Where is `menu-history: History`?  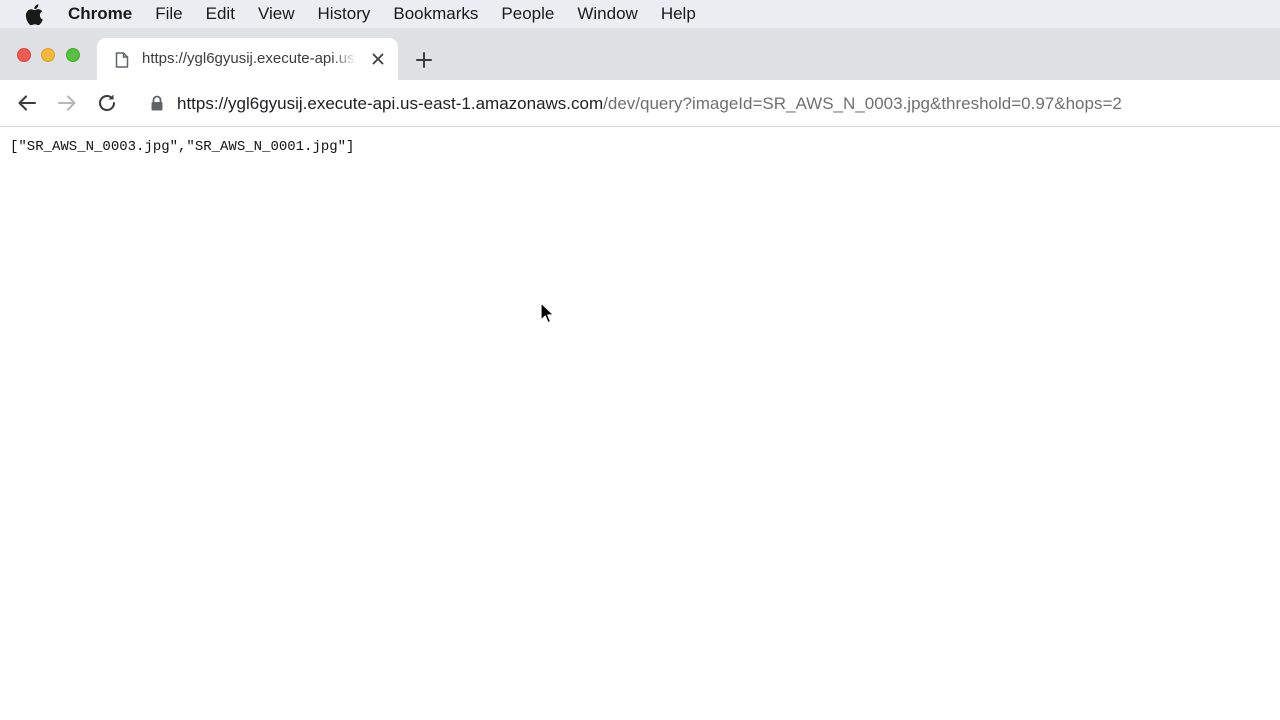 menu-history: History is located at coordinates (344, 14).